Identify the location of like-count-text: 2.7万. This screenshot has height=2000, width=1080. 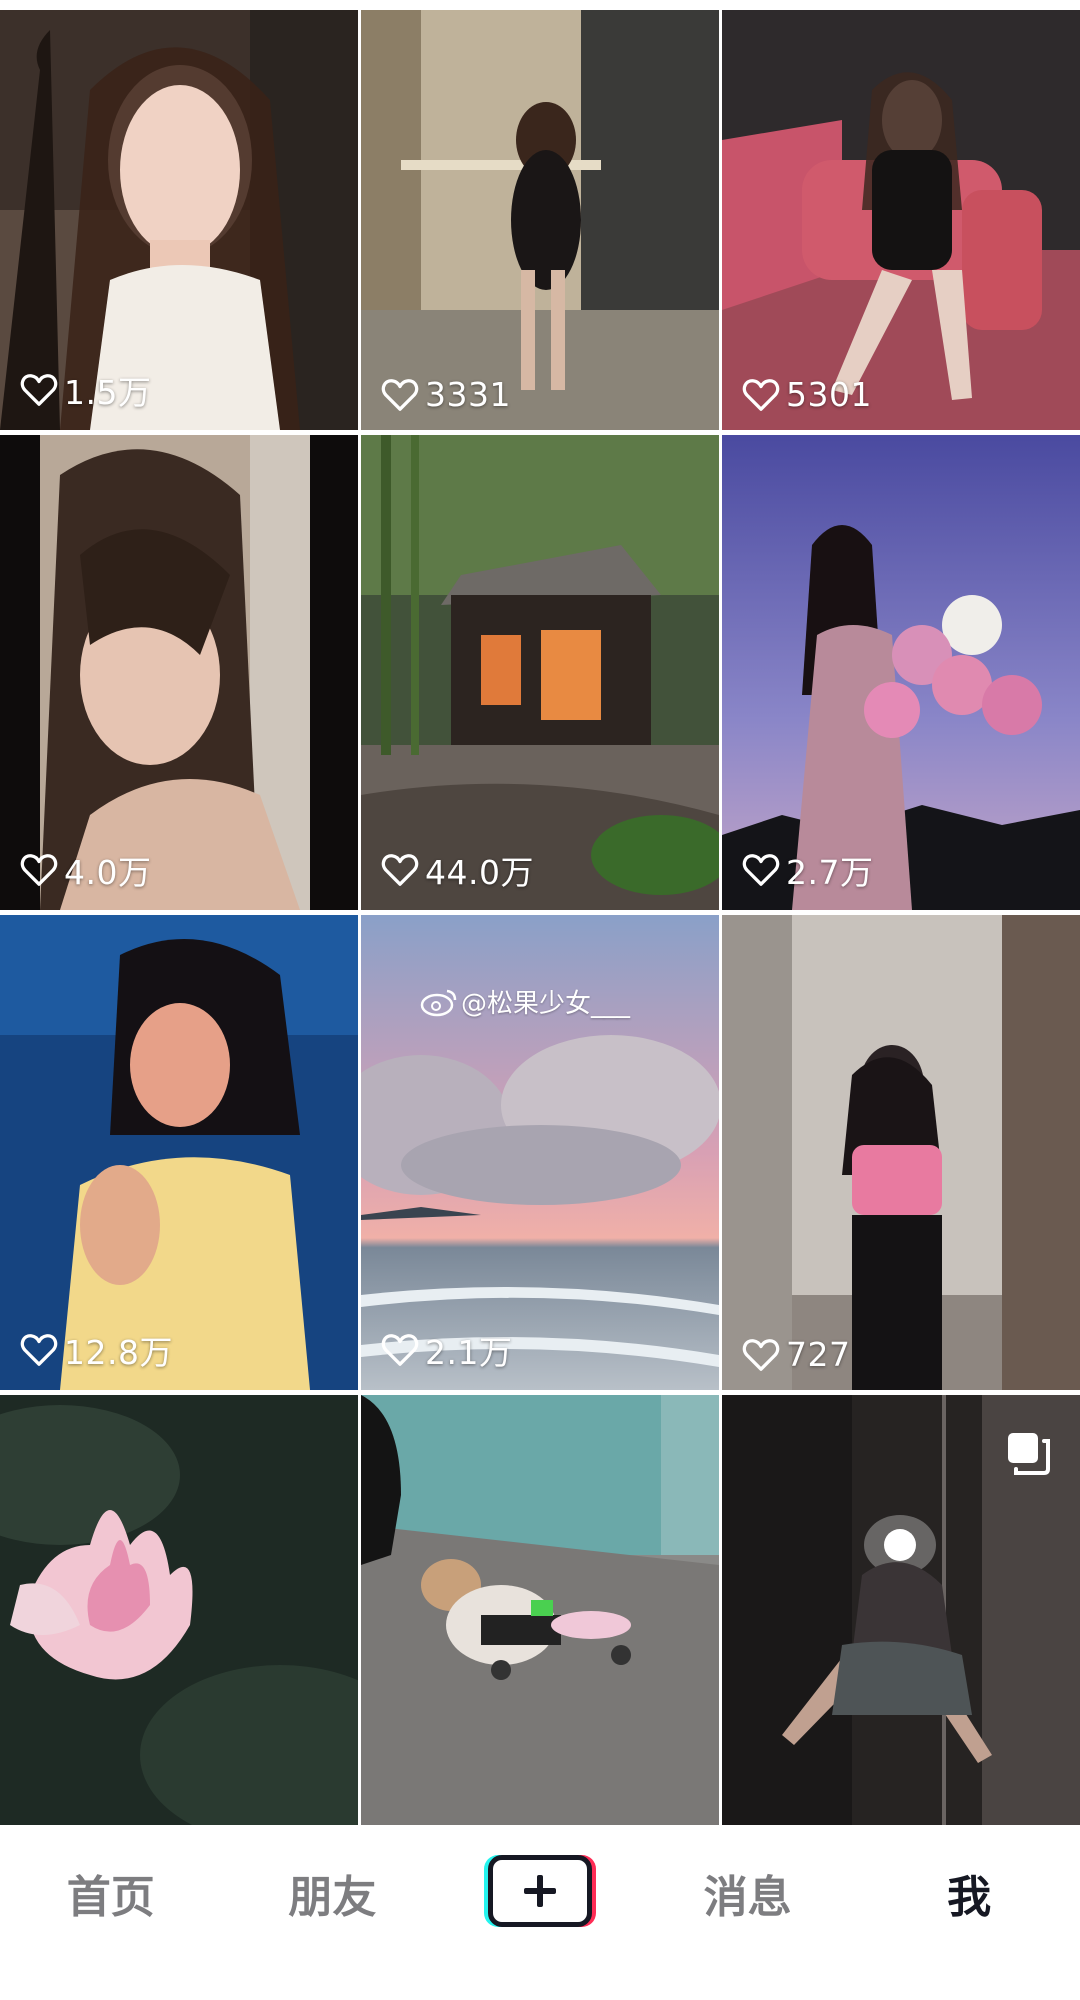
(830, 872).